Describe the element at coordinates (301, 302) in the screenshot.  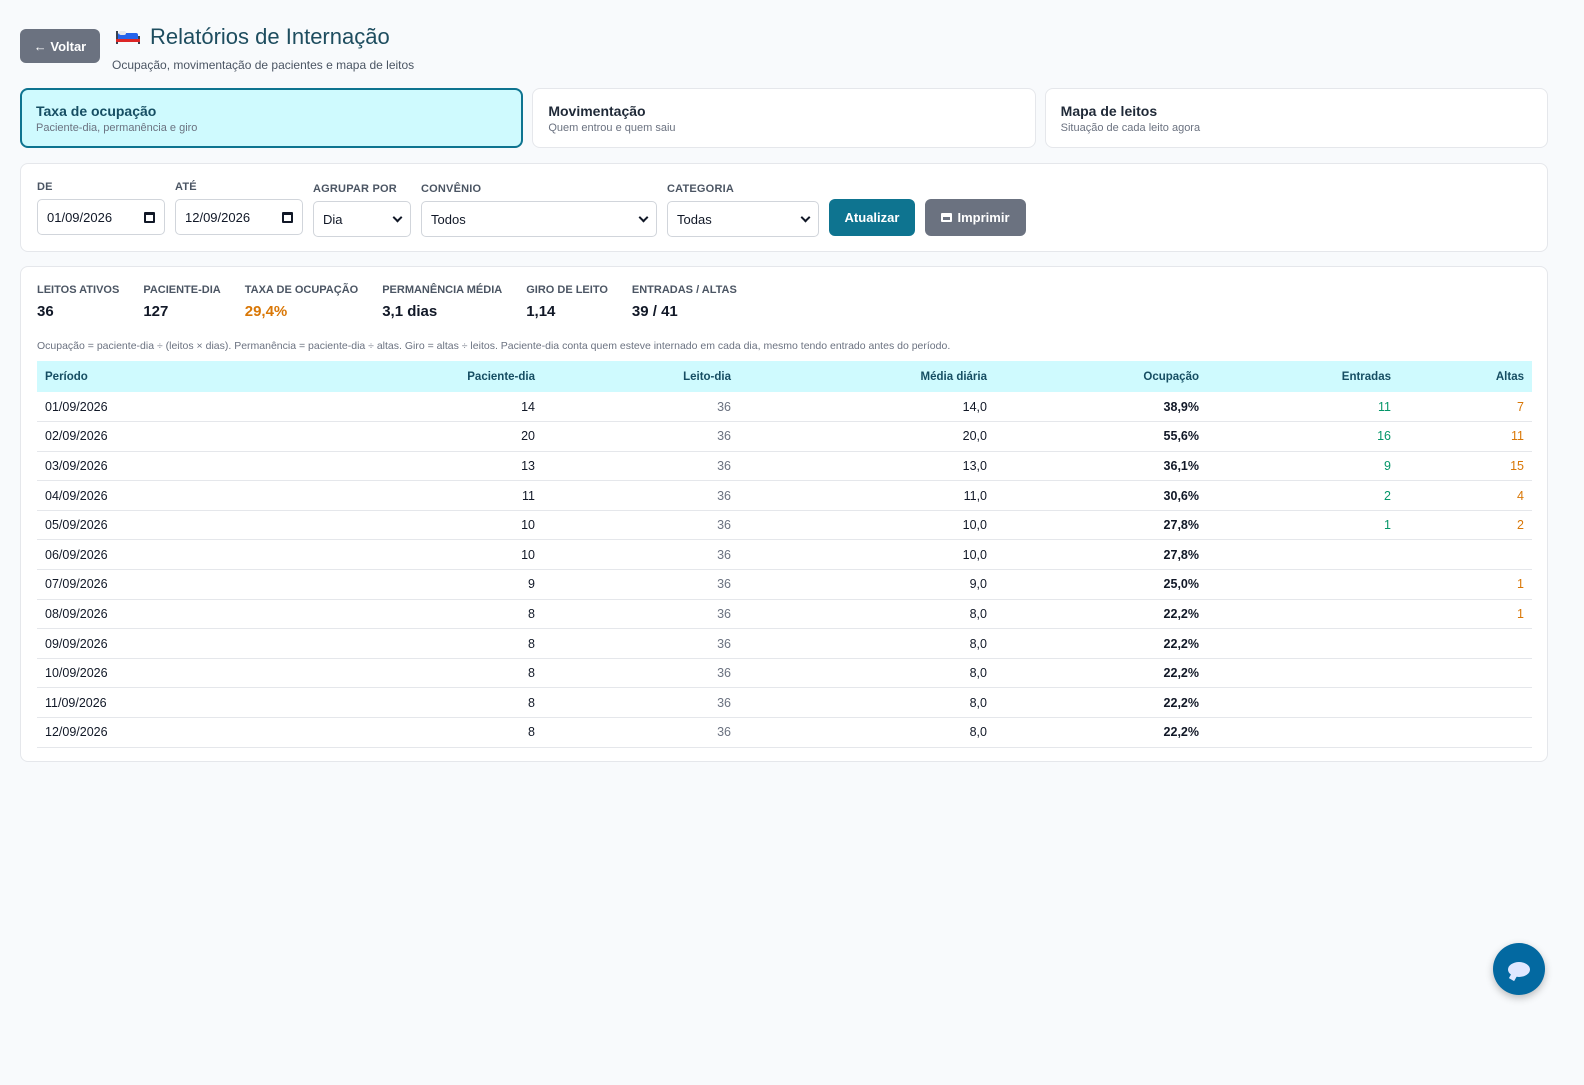
I see `kpi-occupancy-rate: TAXA DE OCUPAÇÃO 29,4%` at that location.